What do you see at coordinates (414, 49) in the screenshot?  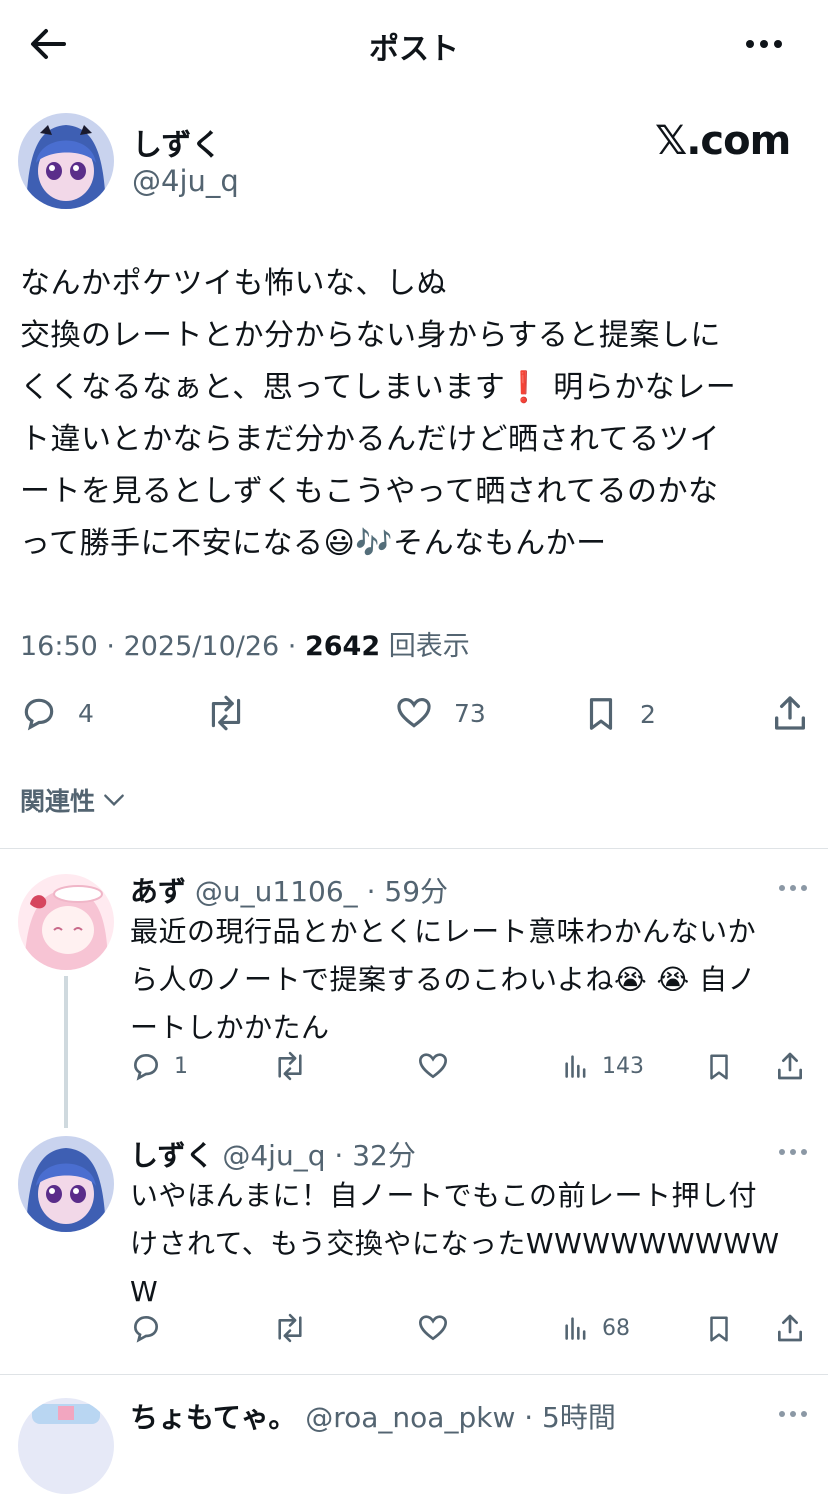 I see `page-title: ポスト` at bounding box center [414, 49].